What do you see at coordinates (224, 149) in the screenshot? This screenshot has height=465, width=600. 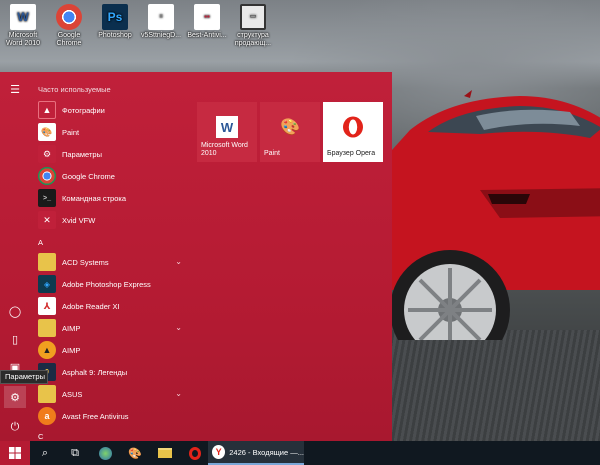 I see `tile-label: Microsoft Word 2010` at bounding box center [224, 149].